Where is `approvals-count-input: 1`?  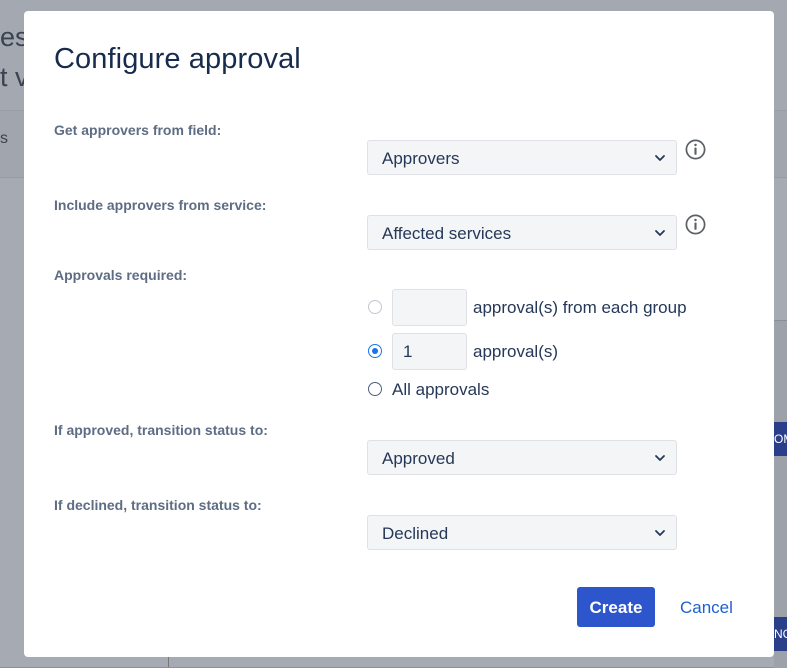 approvals-count-input: 1 is located at coordinates (429, 351).